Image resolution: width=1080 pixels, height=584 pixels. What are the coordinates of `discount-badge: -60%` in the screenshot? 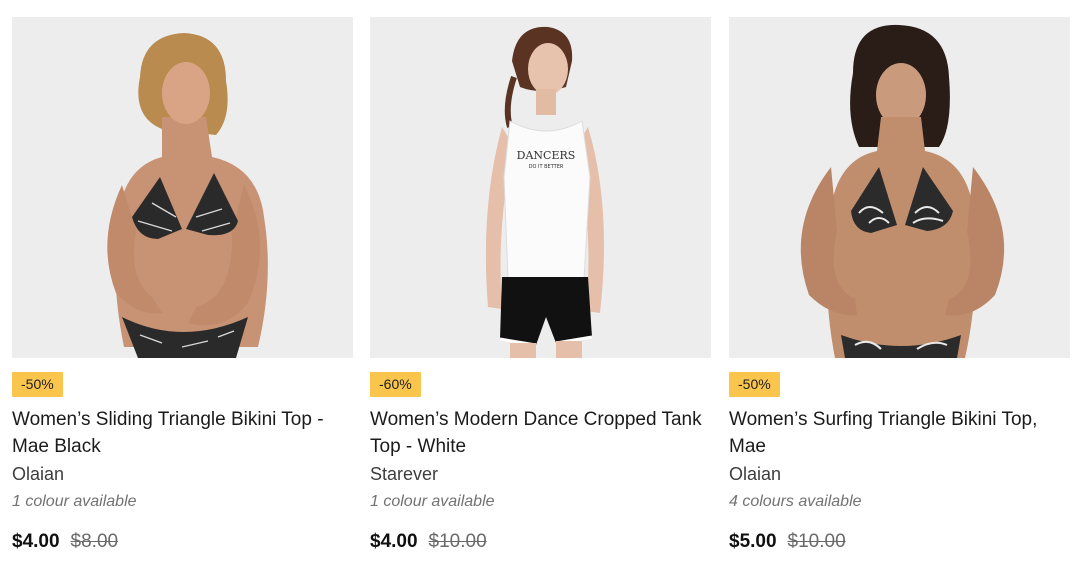 It's located at (395, 384).